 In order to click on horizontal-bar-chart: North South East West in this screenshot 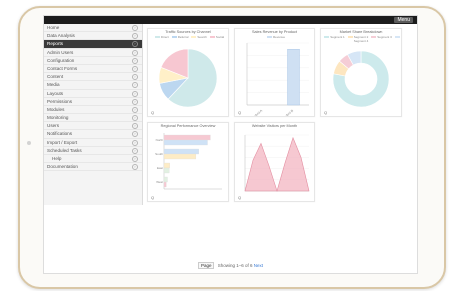, I will do `click(188, 161)`.